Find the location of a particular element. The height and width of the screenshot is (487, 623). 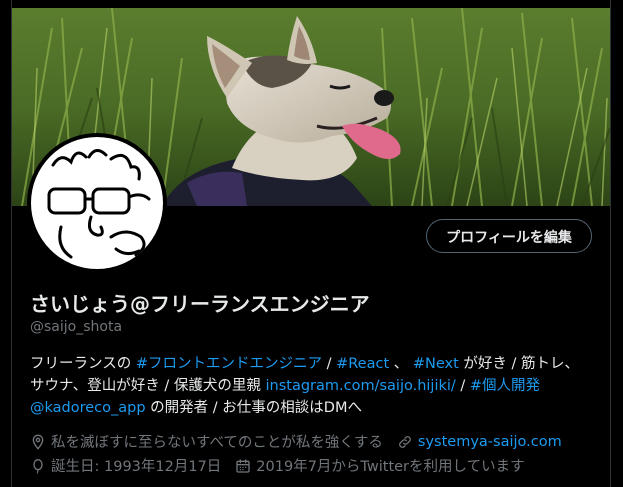

link-icon is located at coordinates (405, 441).